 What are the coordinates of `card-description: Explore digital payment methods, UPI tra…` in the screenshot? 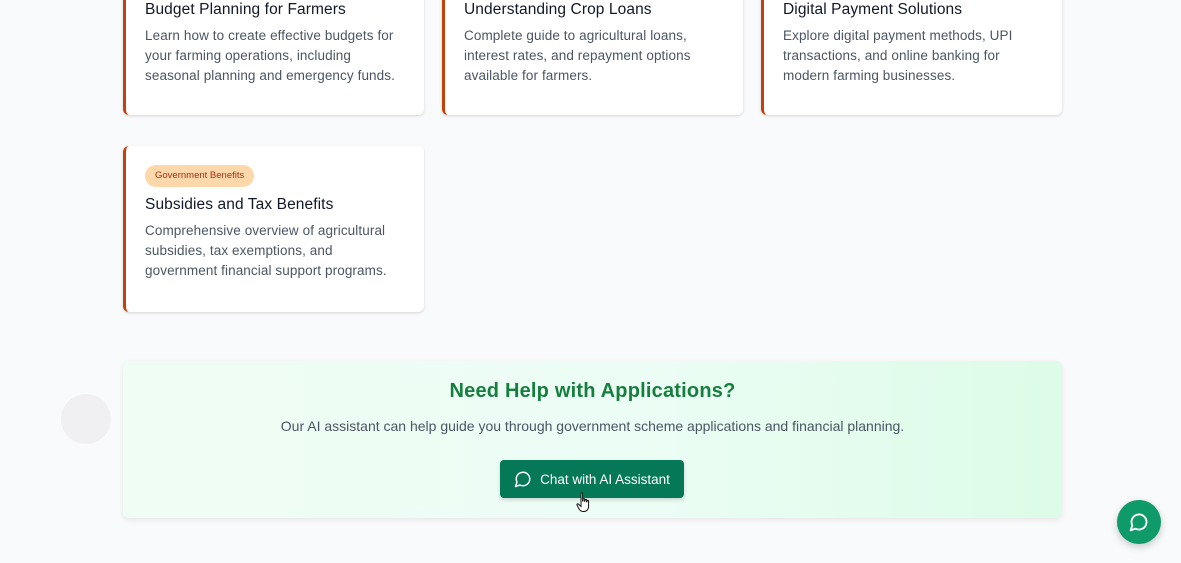 It's located at (898, 55).